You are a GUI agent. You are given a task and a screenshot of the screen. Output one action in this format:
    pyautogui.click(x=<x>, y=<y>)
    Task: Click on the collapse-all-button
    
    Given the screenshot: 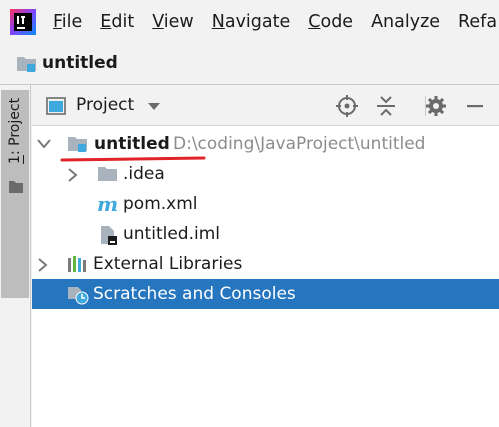 What is the action you would take?
    pyautogui.click(x=386, y=106)
    